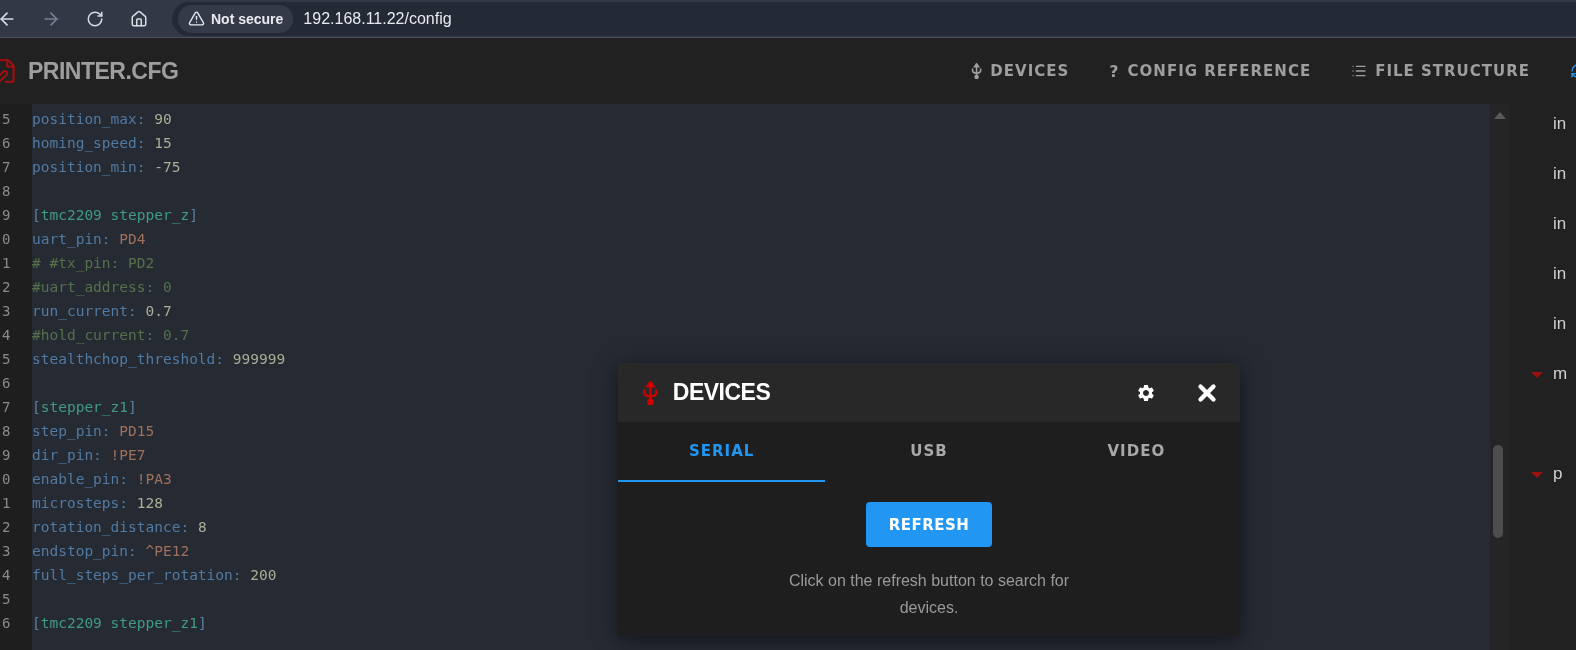  Describe the element at coordinates (1359, 71) in the screenshot. I see `list-icon` at that location.